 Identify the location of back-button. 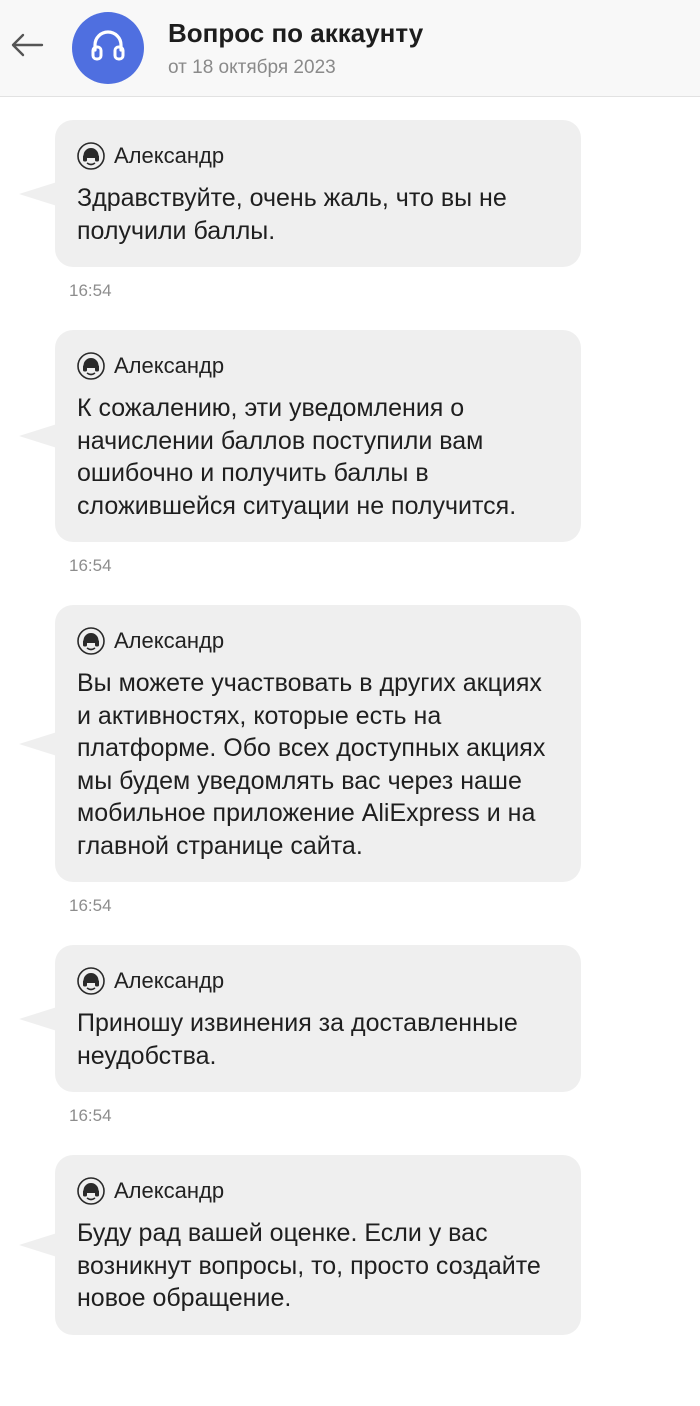
(27, 47).